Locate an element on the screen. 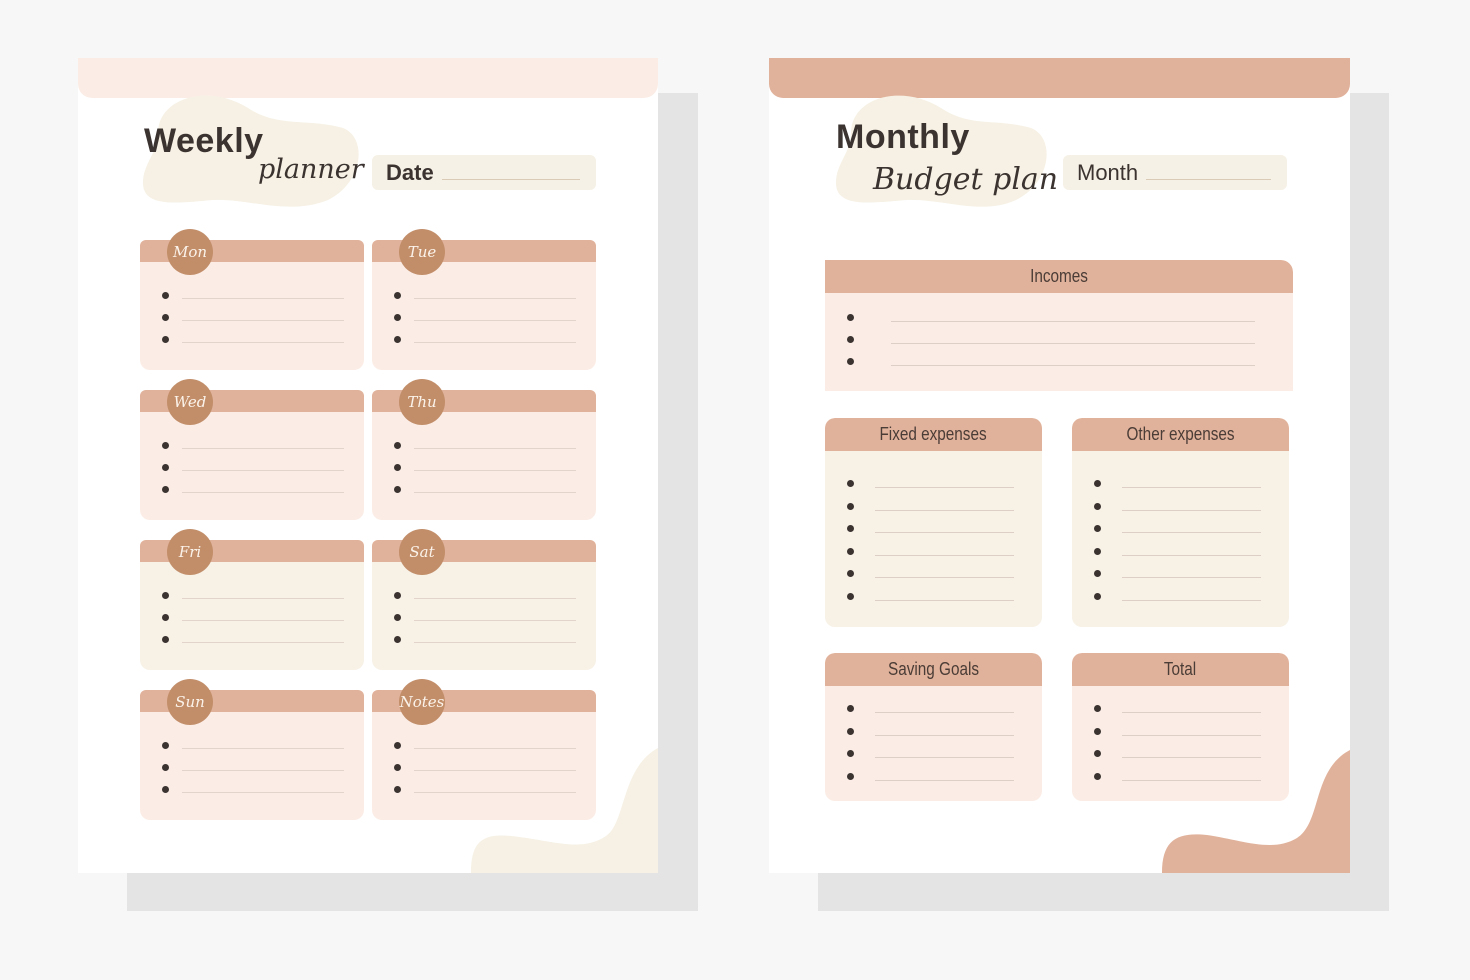 This screenshot has height=980, width=1470. month-input-line is located at coordinates (1208, 179).